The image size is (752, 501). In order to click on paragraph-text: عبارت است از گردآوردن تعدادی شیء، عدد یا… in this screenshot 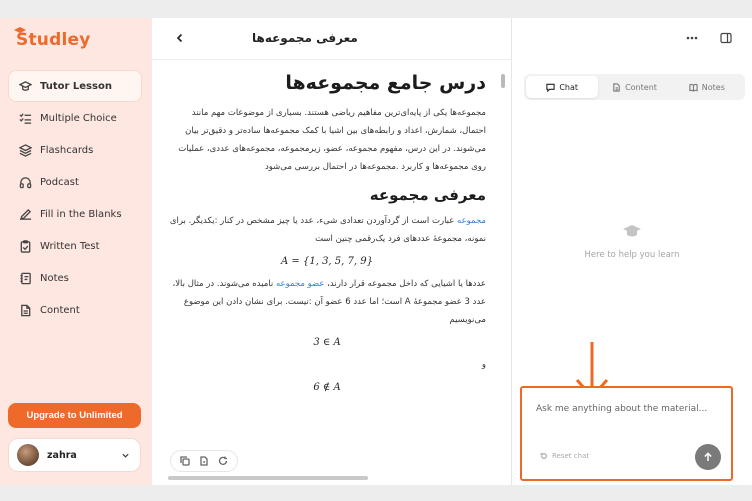, I will do `click(327, 230)`.